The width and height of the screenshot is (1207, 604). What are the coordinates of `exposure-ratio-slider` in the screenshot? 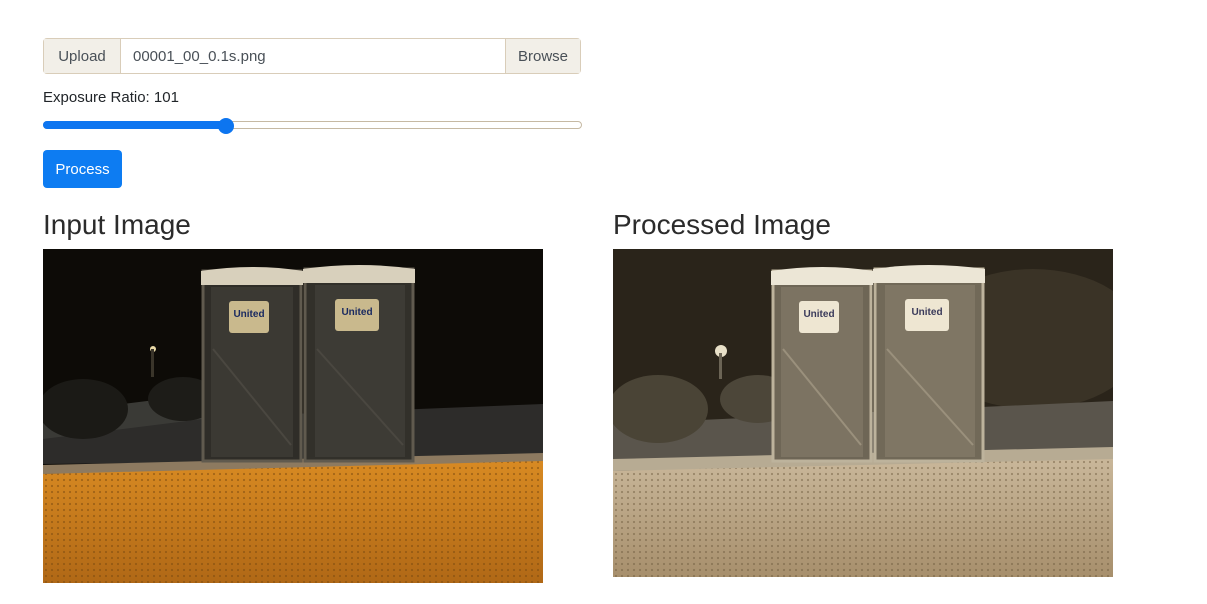 It's located at (312, 126).